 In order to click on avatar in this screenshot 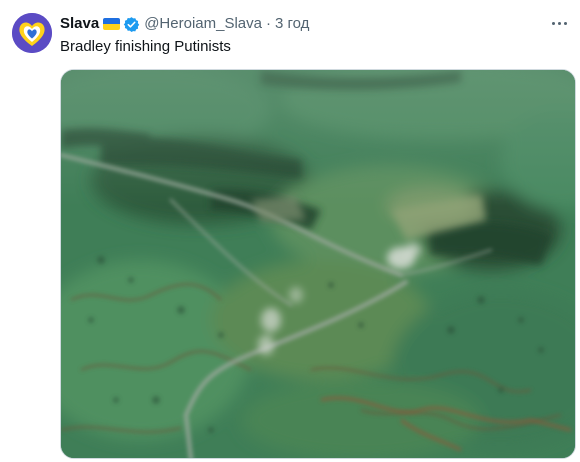, I will do `click(32, 33)`.